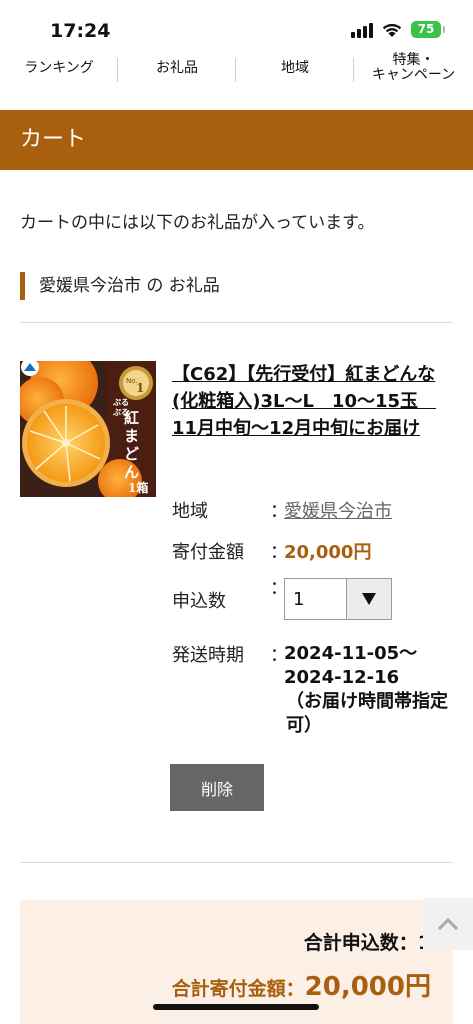 The width and height of the screenshot is (473, 1024). What do you see at coordinates (217, 787) in the screenshot?
I see `delete-button: 削除` at bounding box center [217, 787].